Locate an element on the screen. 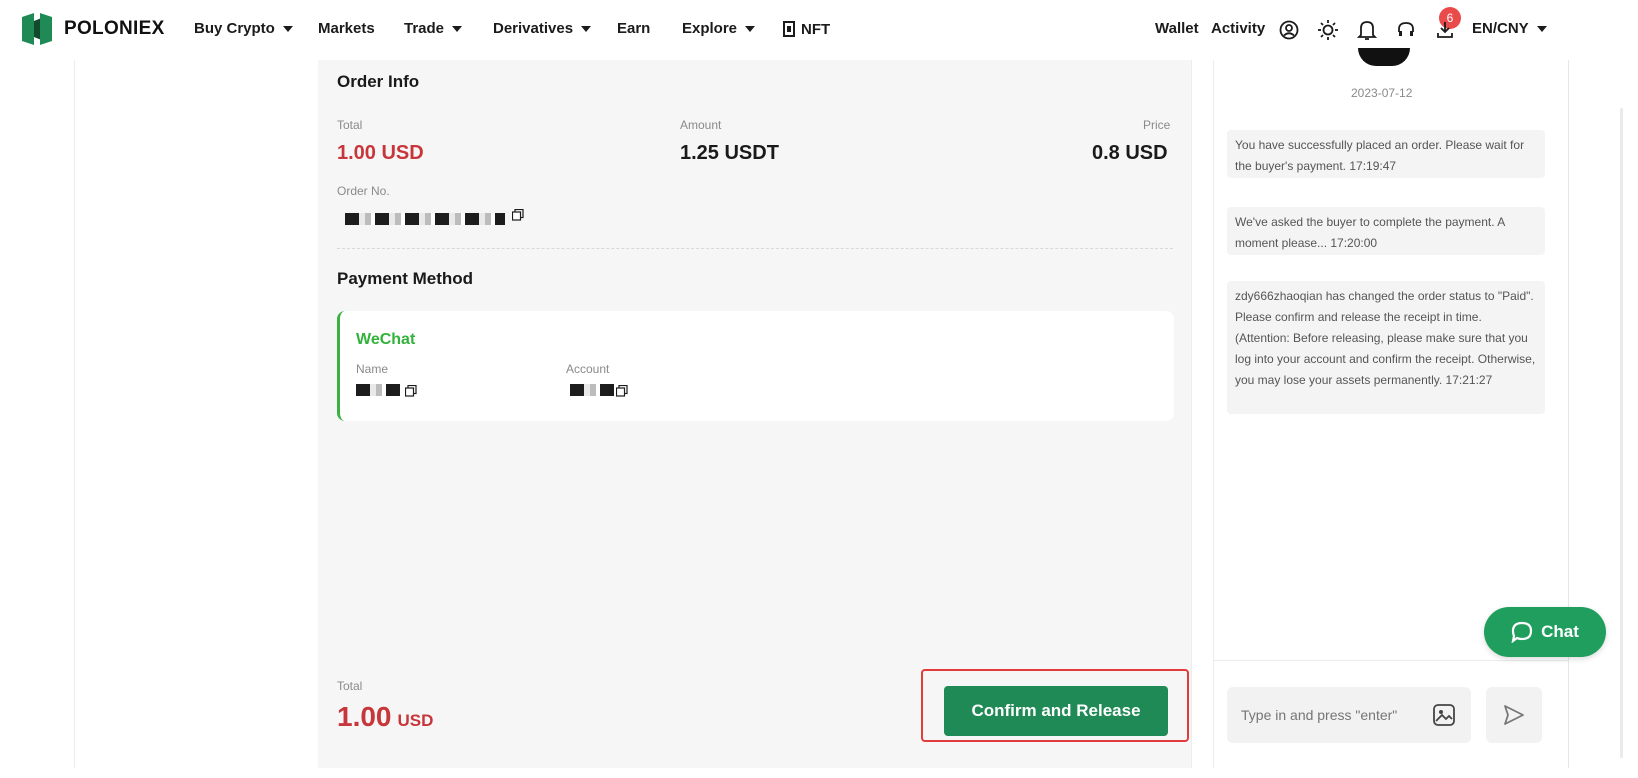 The image size is (1638, 778). payee-name-label: Name is located at coordinates (372, 369).